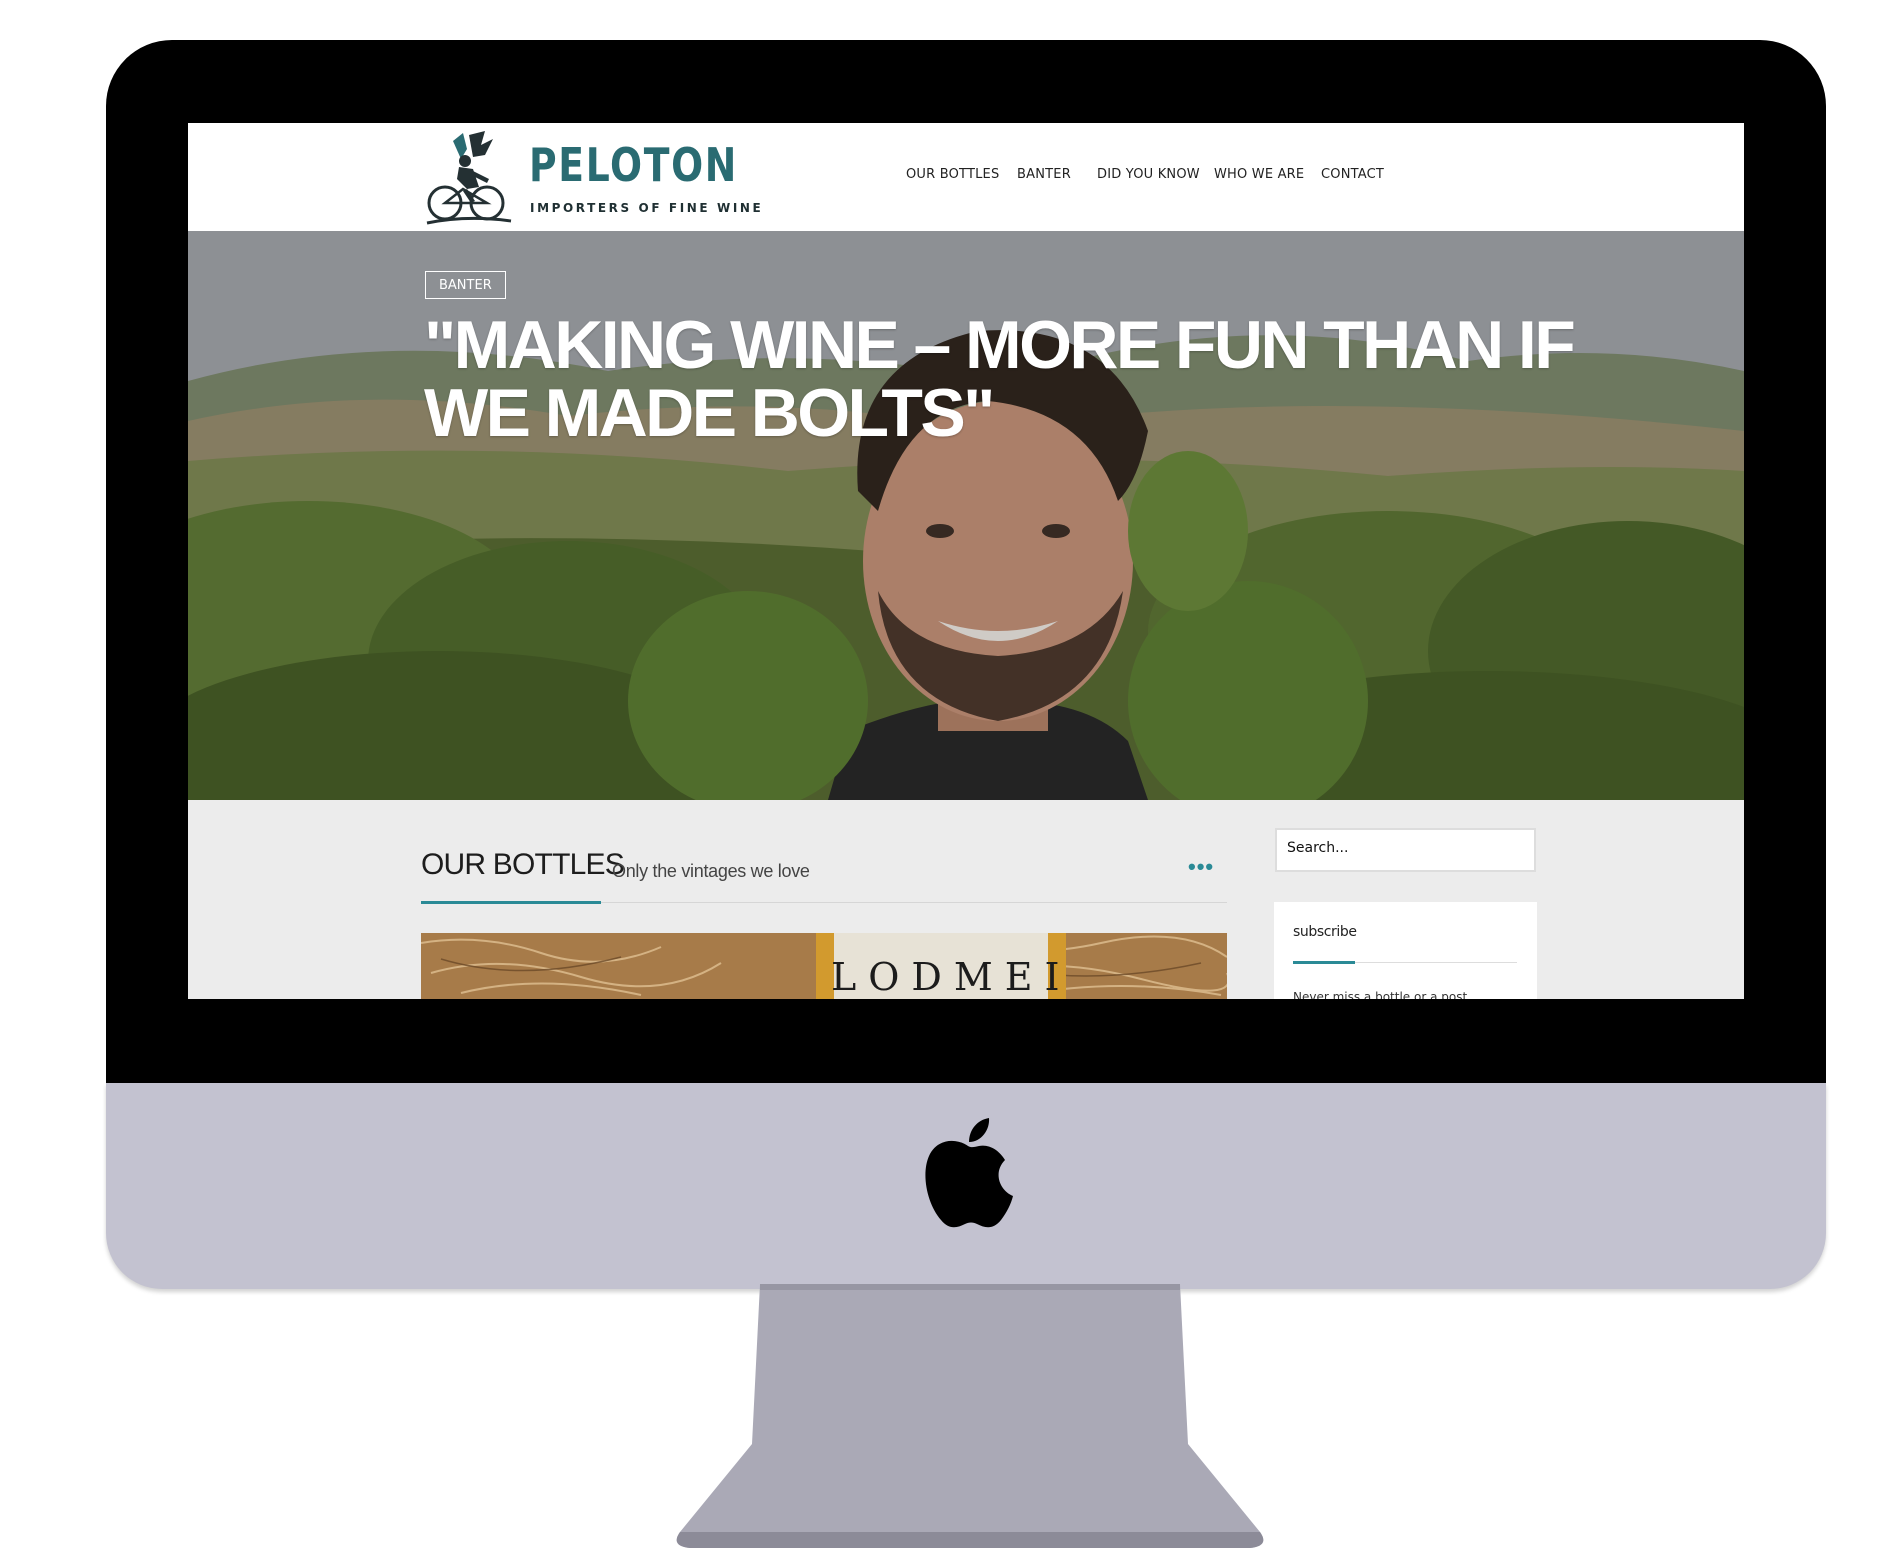 This screenshot has width=1901, height=1561. What do you see at coordinates (969, 1173) in the screenshot?
I see `apple-logo-icon` at bounding box center [969, 1173].